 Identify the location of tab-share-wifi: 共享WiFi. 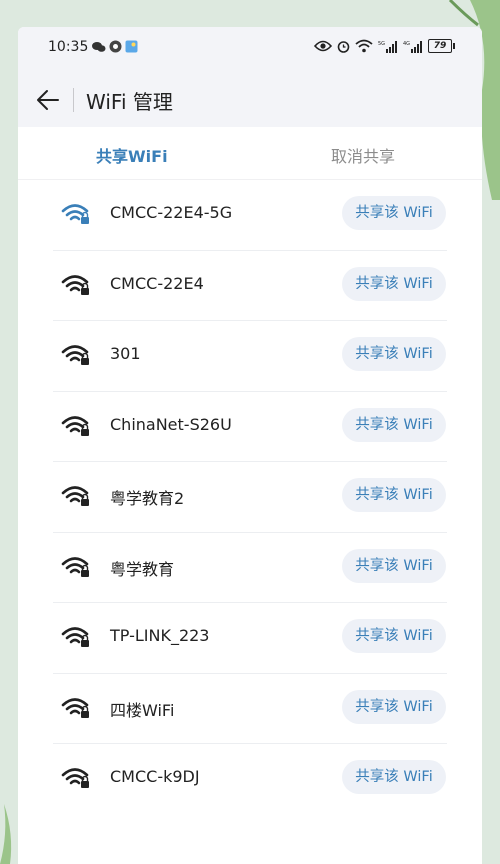
(132, 155).